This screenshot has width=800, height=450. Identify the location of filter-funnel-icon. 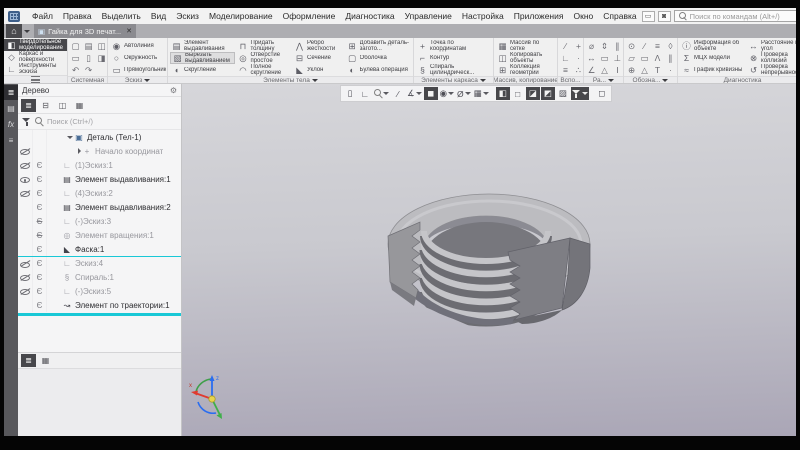
(26, 121).